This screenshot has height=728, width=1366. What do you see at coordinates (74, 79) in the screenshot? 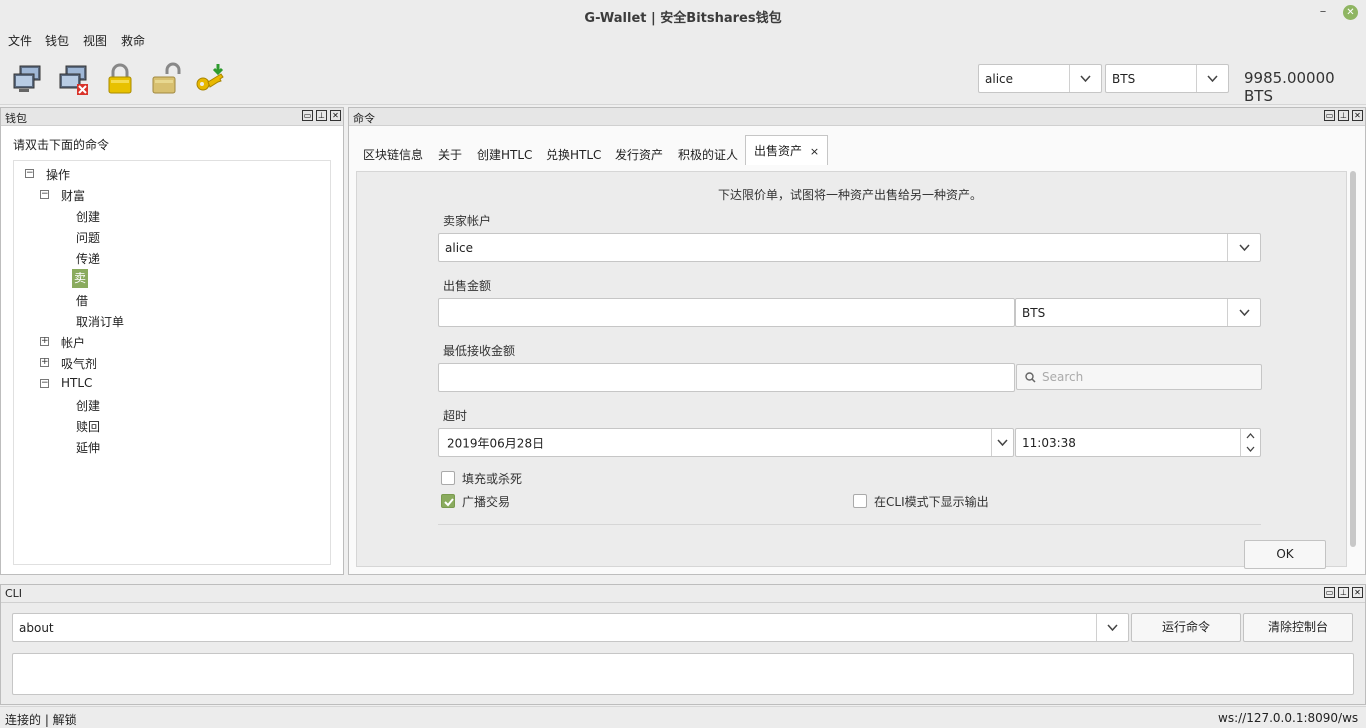
I see `network-disconnect-icon` at bounding box center [74, 79].